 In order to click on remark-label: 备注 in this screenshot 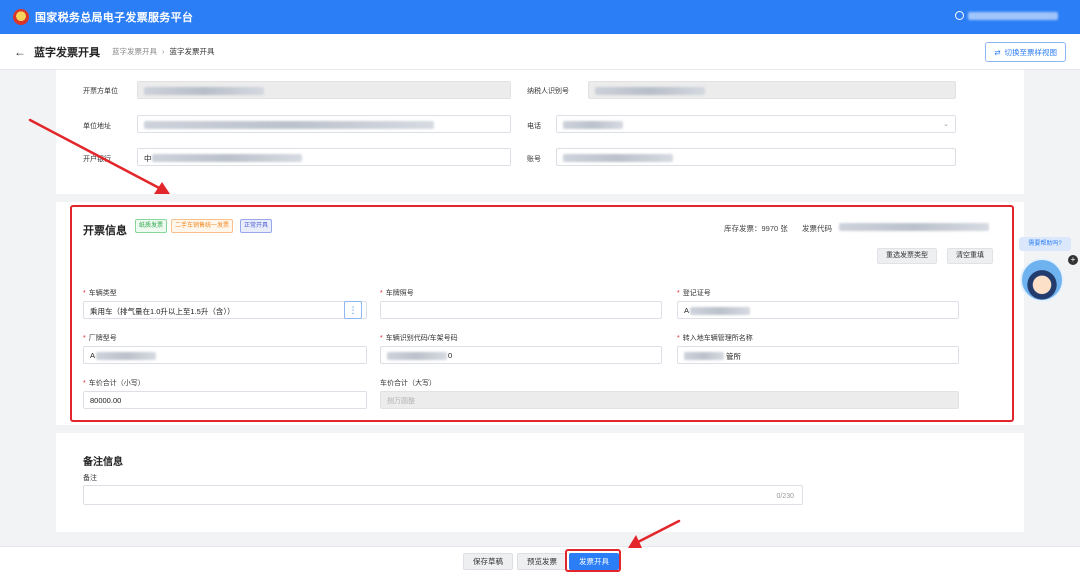, I will do `click(90, 478)`.